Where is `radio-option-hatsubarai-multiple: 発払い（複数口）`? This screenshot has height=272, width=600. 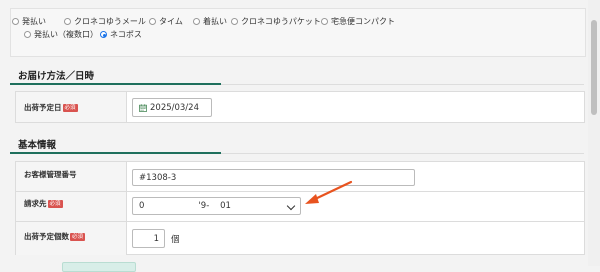 radio-option-hatsubarai-multiple: 発払い（複数口） is located at coordinates (61, 34).